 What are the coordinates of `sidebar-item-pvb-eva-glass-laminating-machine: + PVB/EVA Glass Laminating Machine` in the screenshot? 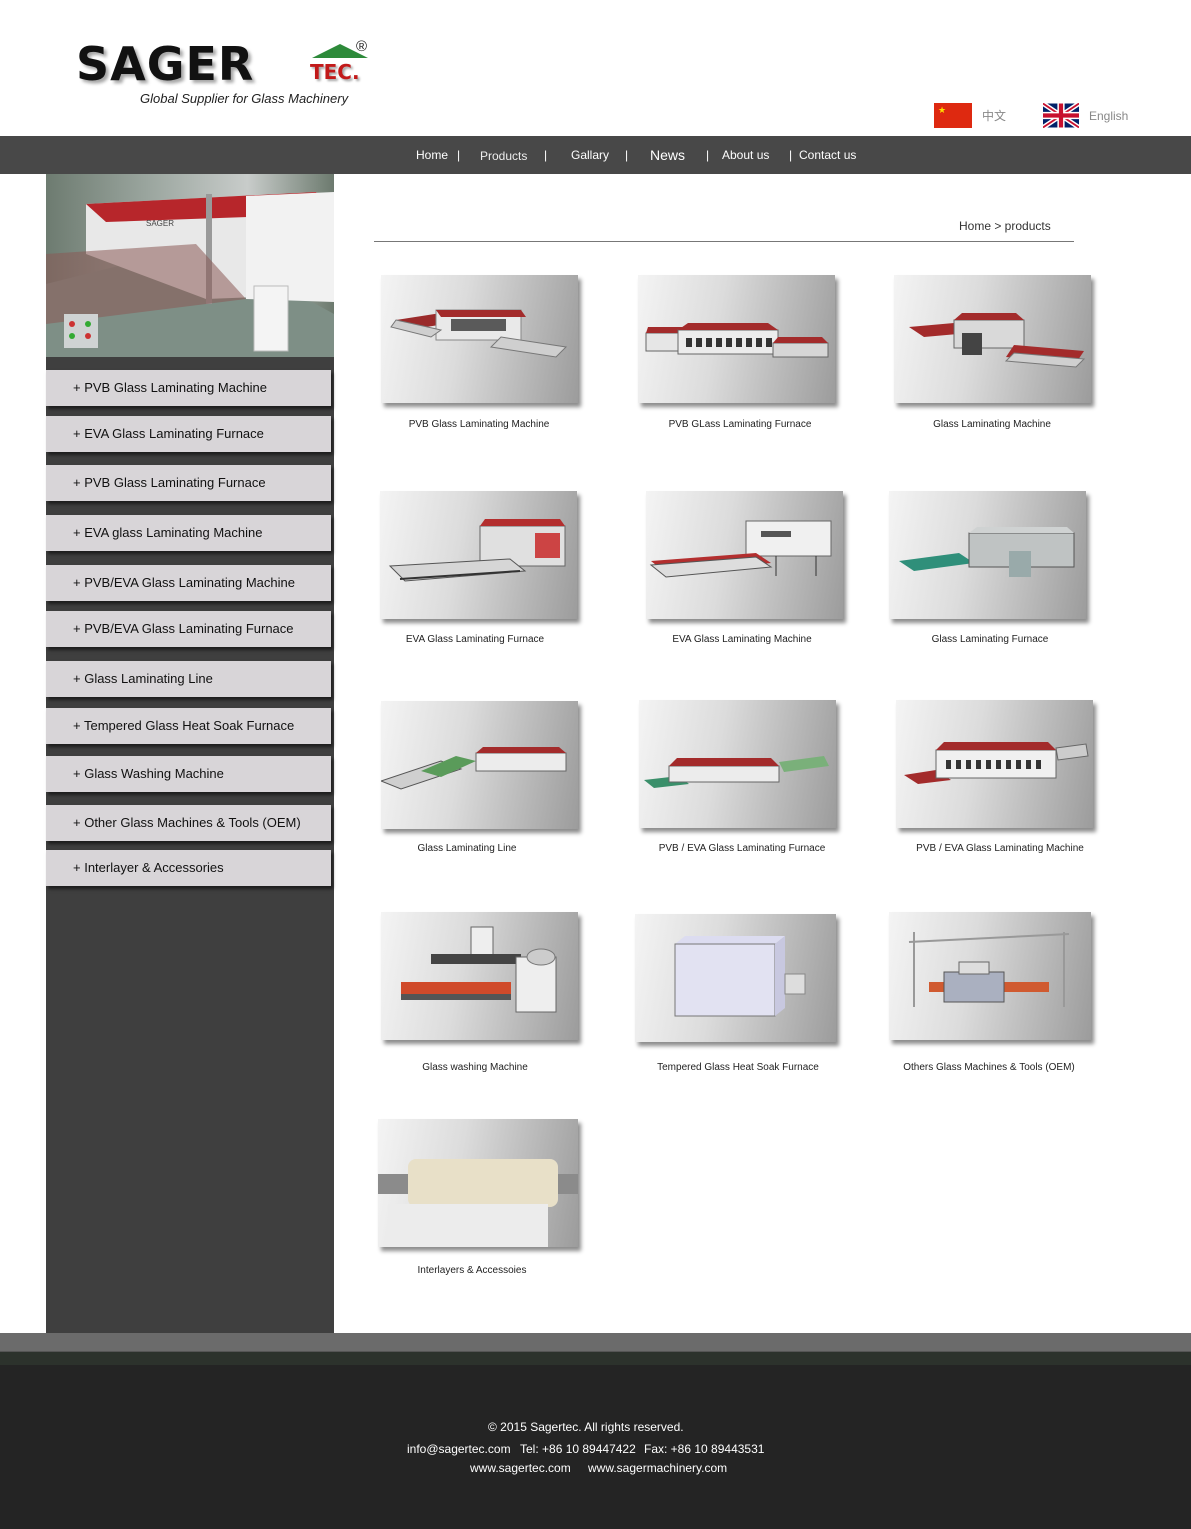 It's located at (188, 583).